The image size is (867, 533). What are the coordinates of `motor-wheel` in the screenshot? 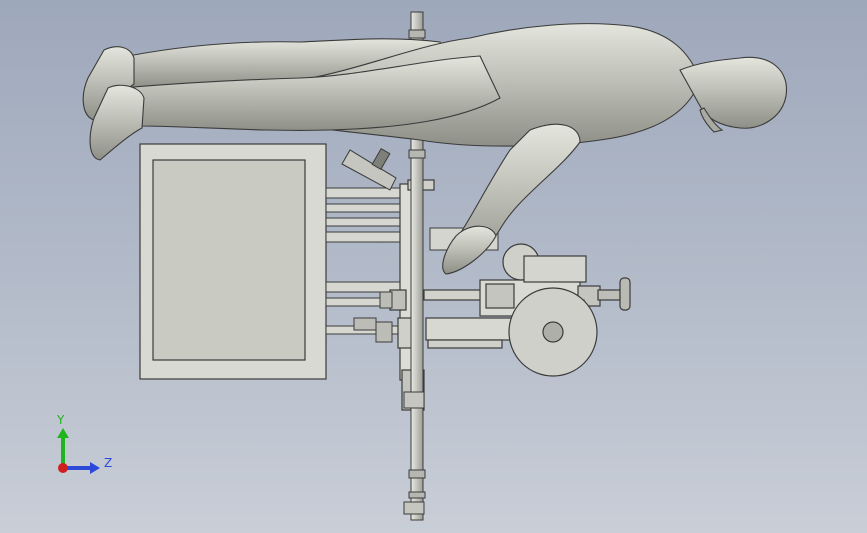 It's located at (550, 310).